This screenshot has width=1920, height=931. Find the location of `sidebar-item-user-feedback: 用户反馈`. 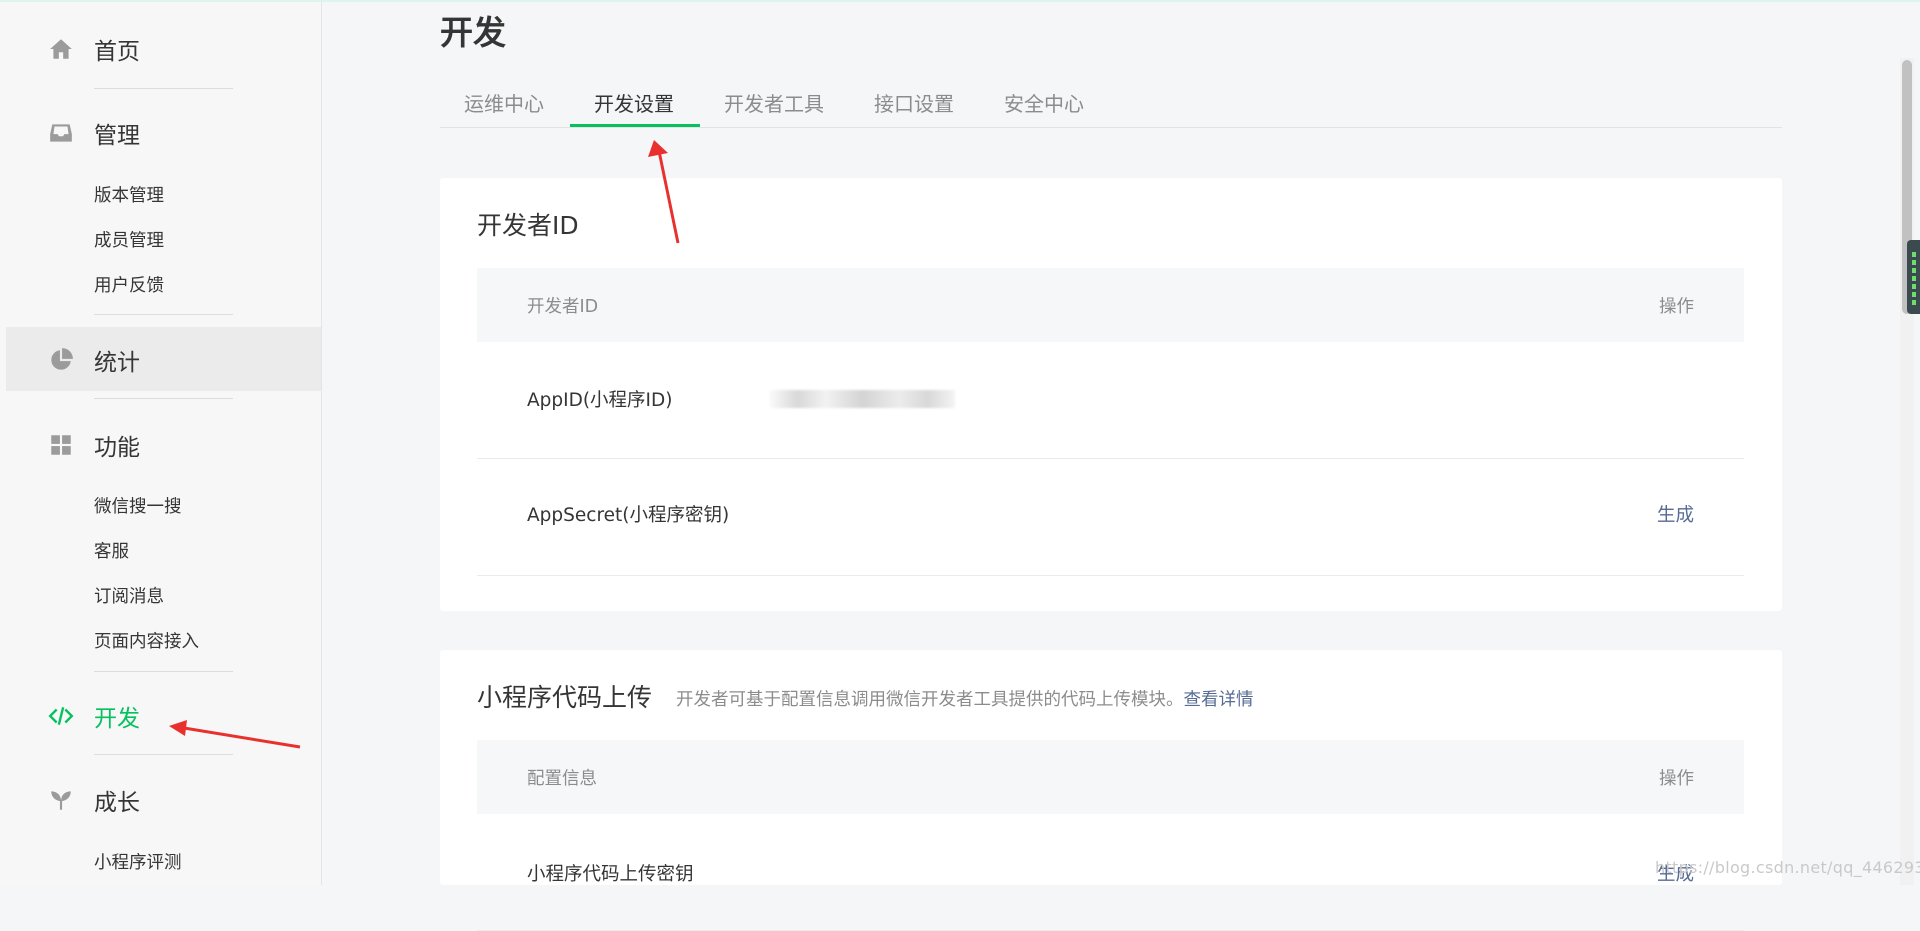

sidebar-item-user-feedback: 用户反馈 is located at coordinates (129, 284).